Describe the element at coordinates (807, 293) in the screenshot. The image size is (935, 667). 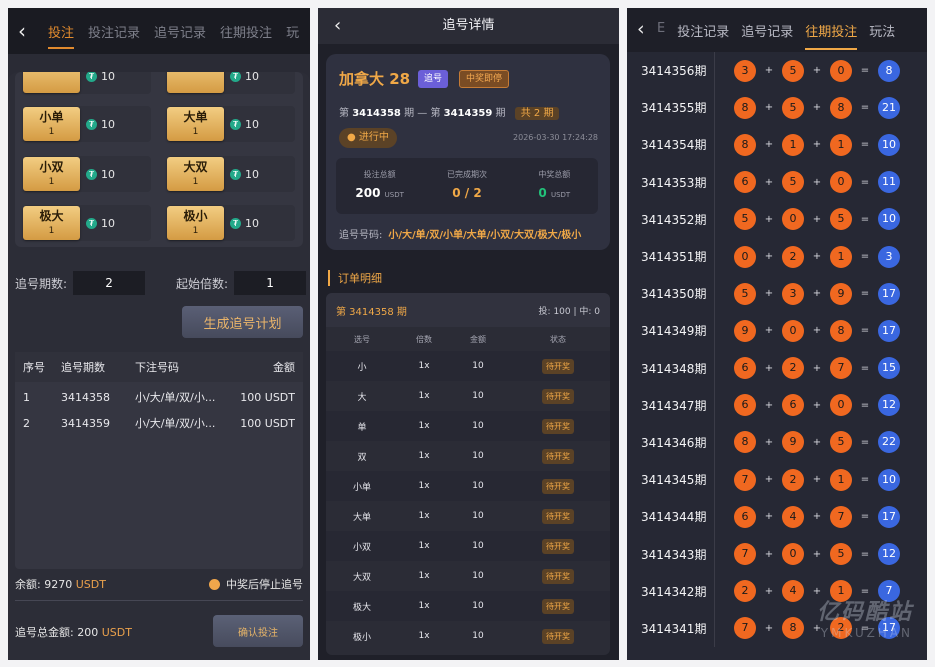
I see `draw-balls: 5 +3 +9 = 17` at that location.